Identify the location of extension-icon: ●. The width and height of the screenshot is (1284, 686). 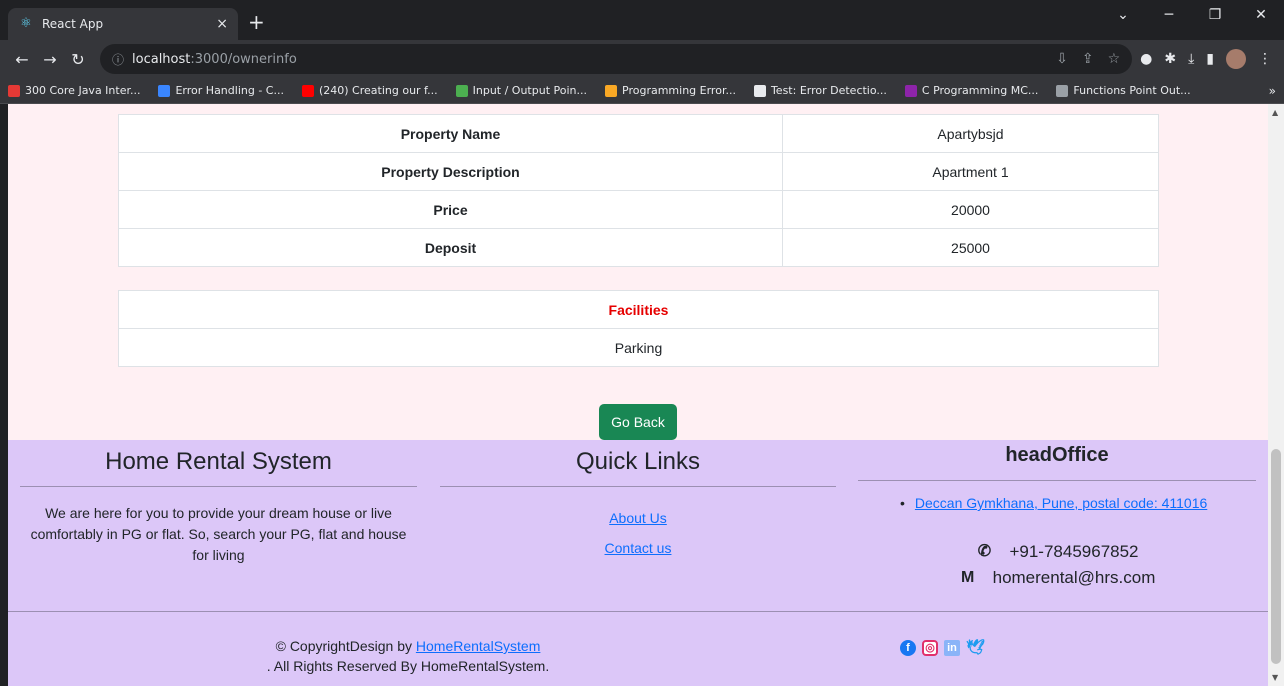
(1146, 59).